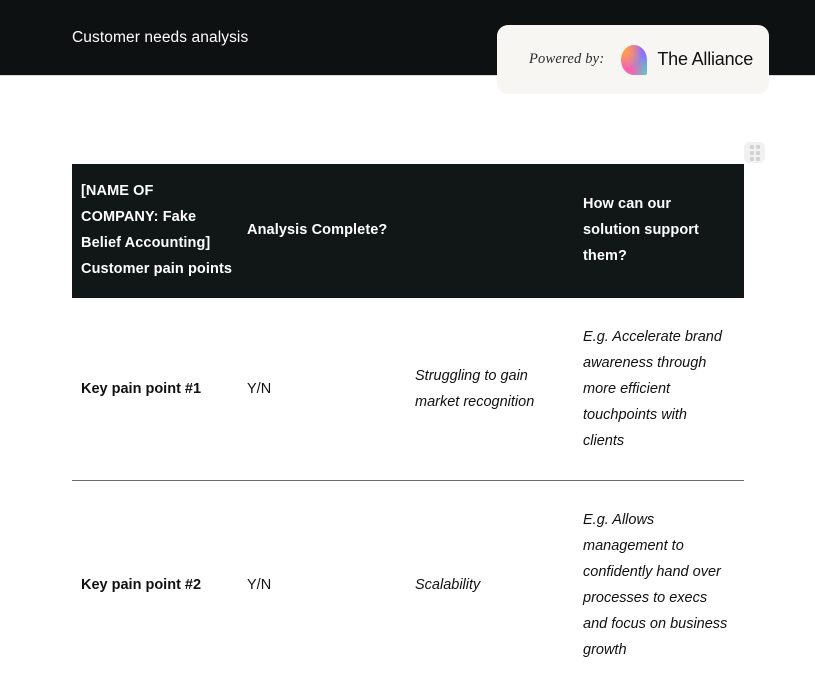  Describe the element at coordinates (159, 389) in the screenshot. I see `cell-pain-point: Key pain point #1` at that location.